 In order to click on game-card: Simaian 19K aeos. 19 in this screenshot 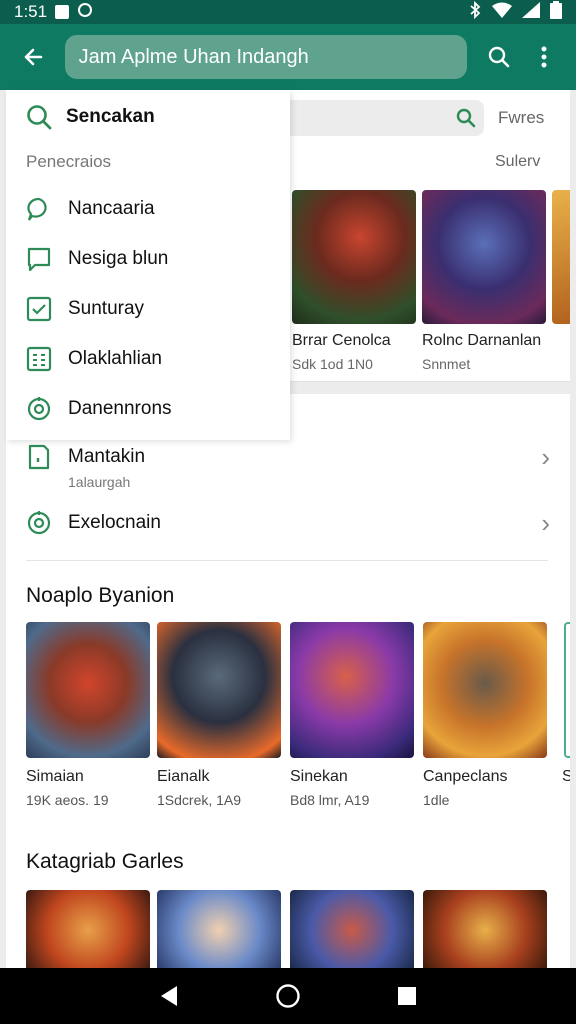, I will do `click(88, 715)`.